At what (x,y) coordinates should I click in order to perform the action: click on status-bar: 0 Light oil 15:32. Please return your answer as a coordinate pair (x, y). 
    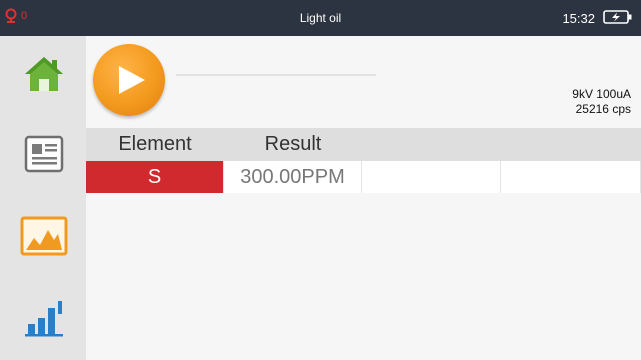
    Looking at the image, I should click on (320, 18).